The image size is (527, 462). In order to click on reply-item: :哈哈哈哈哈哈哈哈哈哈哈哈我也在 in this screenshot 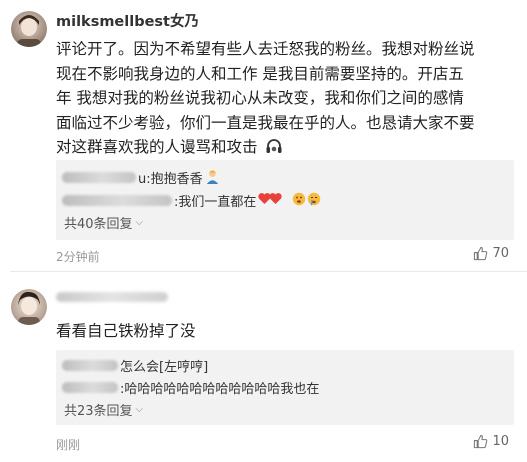, I will do `click(190, 387)`.